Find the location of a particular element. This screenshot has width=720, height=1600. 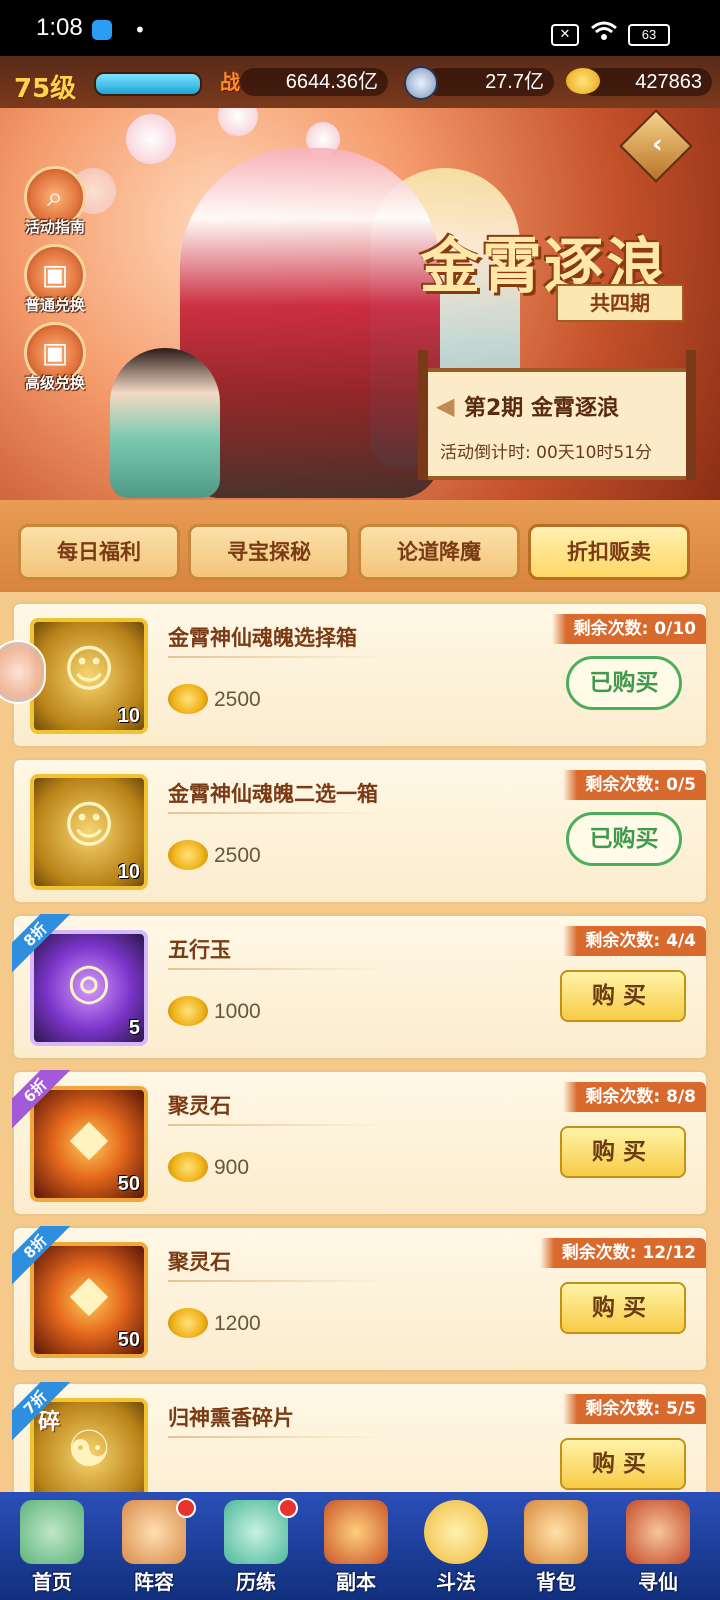

list-item: ◎ 5 8折 五行玉 1000 剩余次数: 4/4 购买 is located at coordinates (360, 987).